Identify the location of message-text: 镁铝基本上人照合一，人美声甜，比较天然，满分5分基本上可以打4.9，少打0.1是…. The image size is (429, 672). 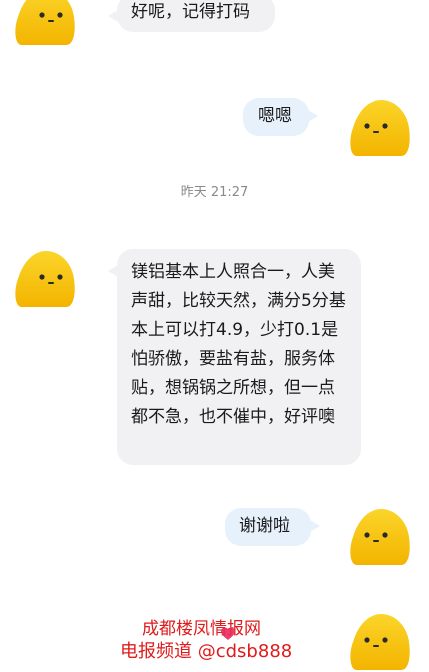
(238, 344).